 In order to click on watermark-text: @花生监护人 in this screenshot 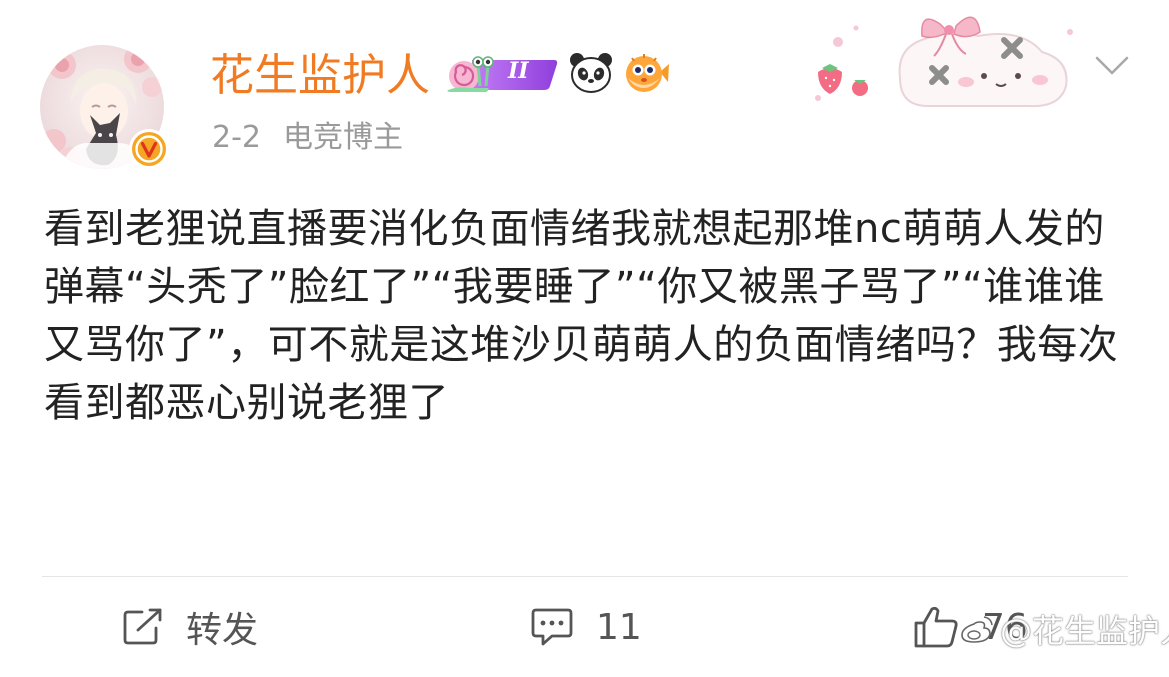, I will do `click(1084, 631)`.